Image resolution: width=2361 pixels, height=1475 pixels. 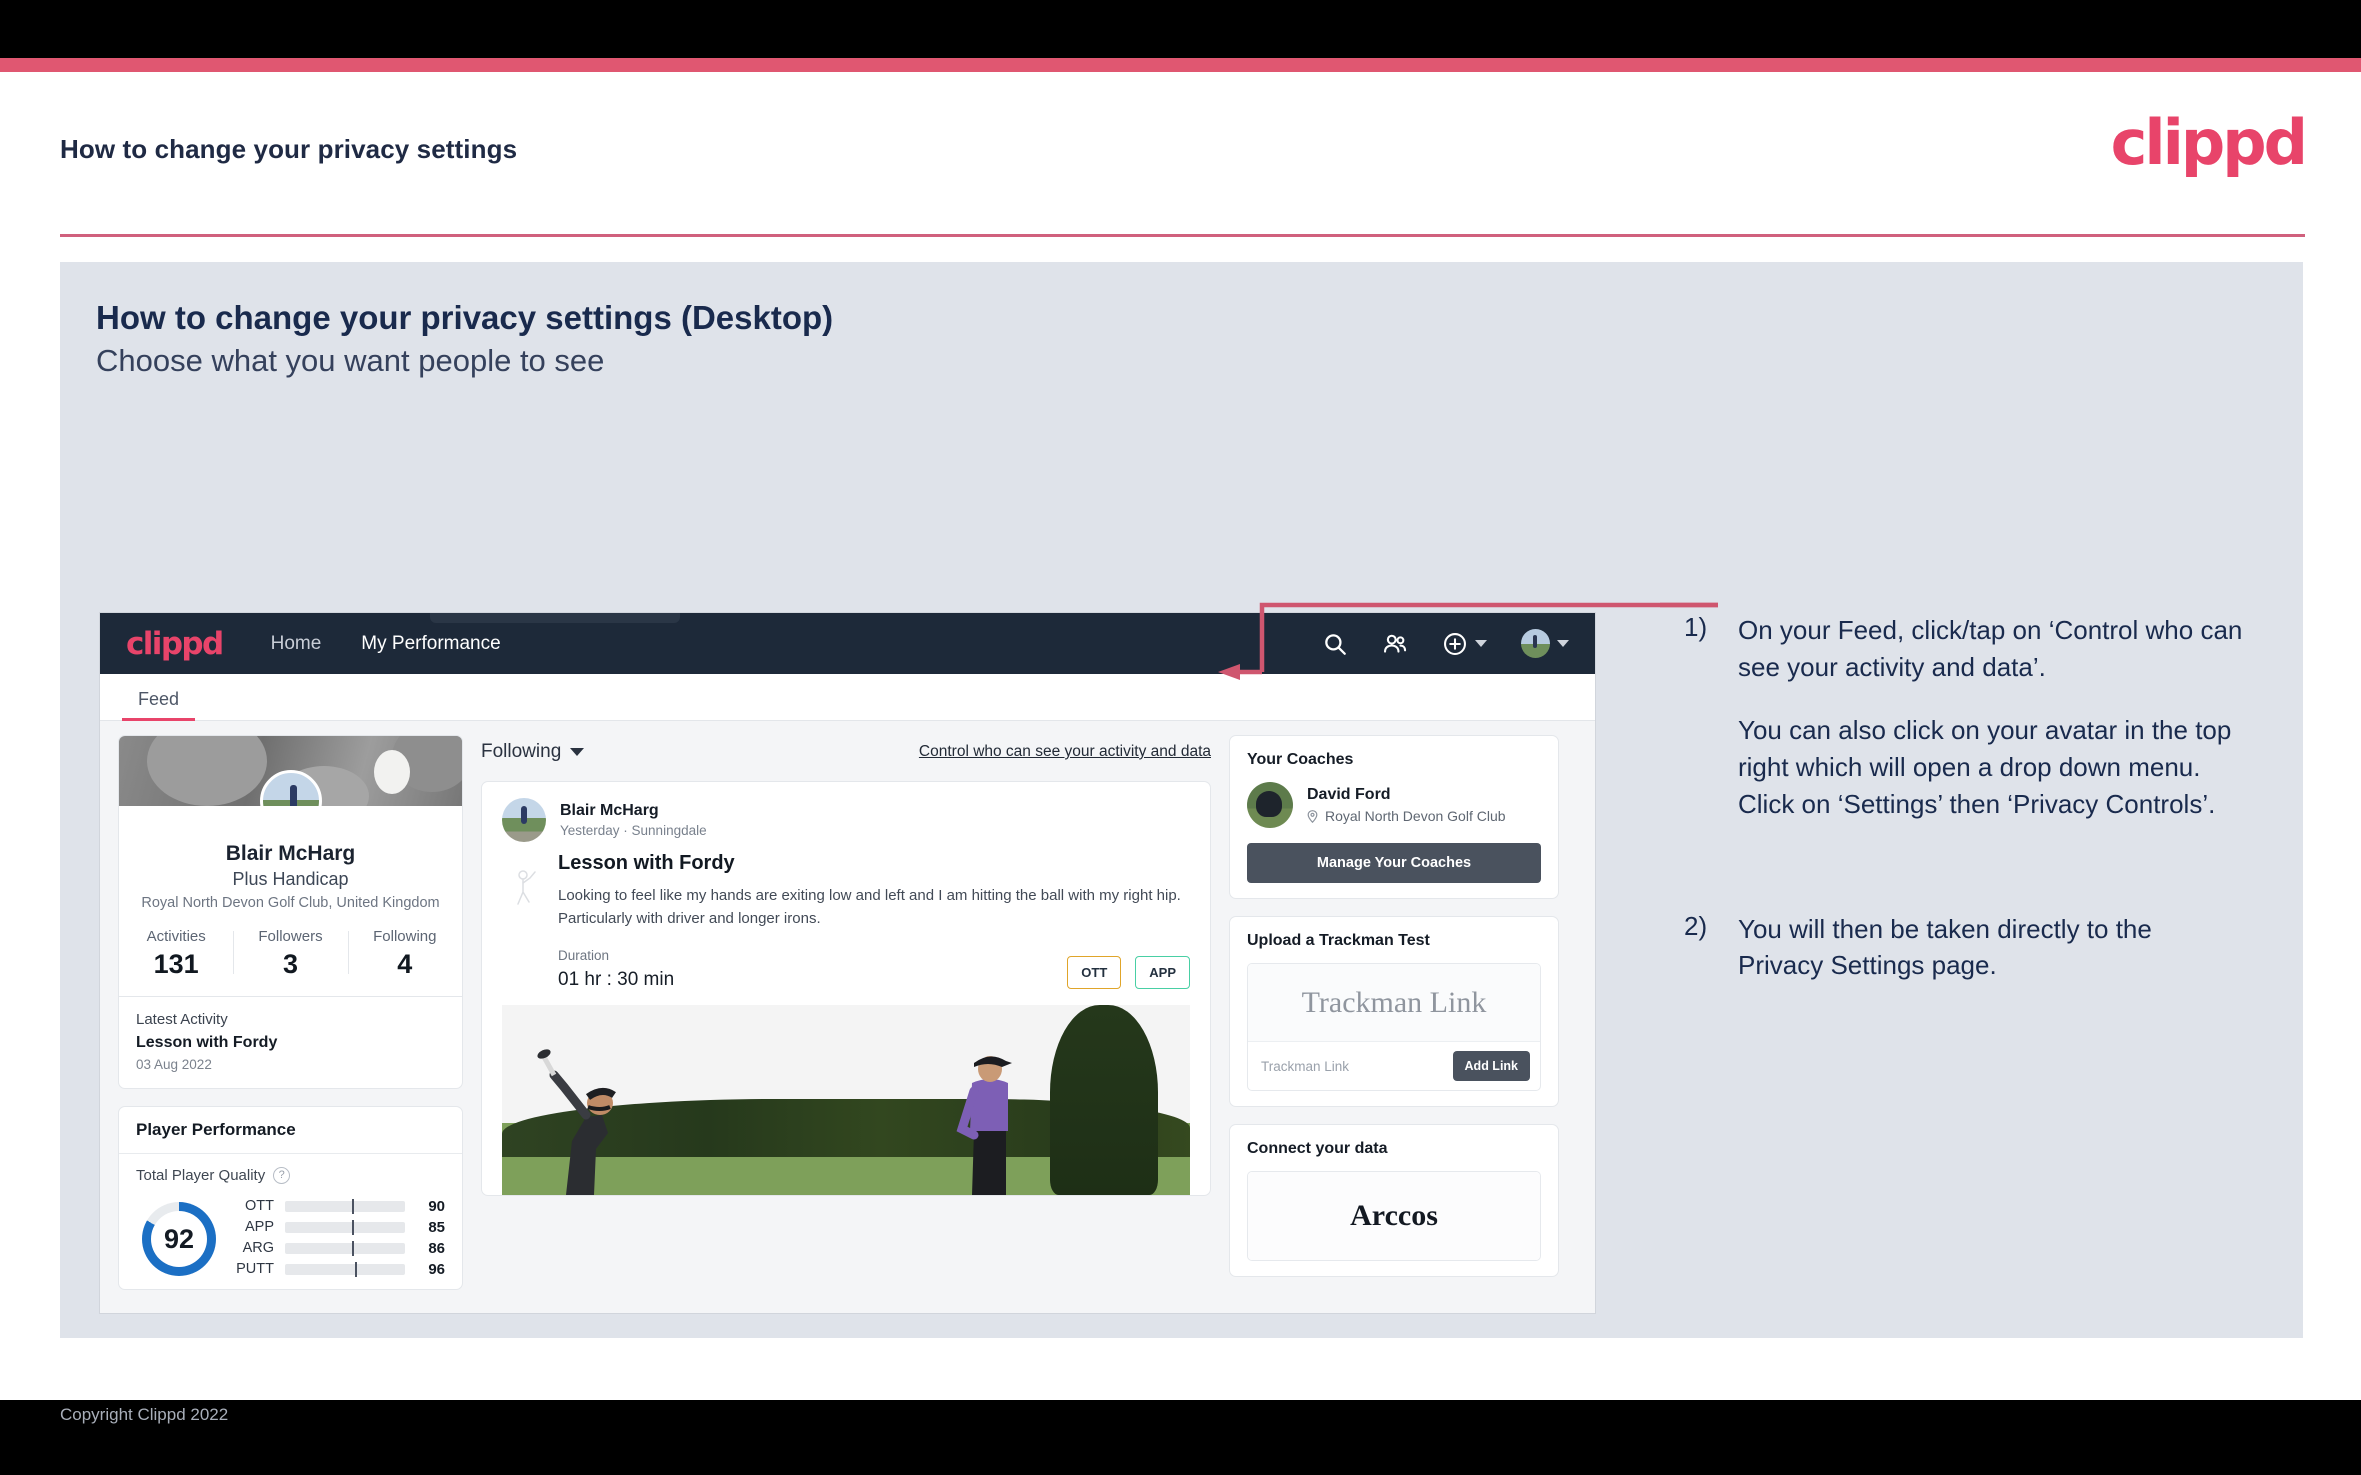 What do you see at coordinates (290, 853) in the screenshot?
I see `profile-name: Blair McHarg` at bounding box center [290, 853].